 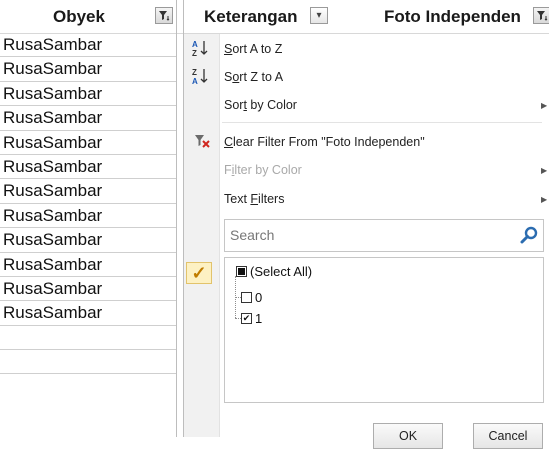 What do you see at coordinates (201, 49) in the screenshot?
I see `sort-ascending-icon: AZ` at bounding box center [201, 49].